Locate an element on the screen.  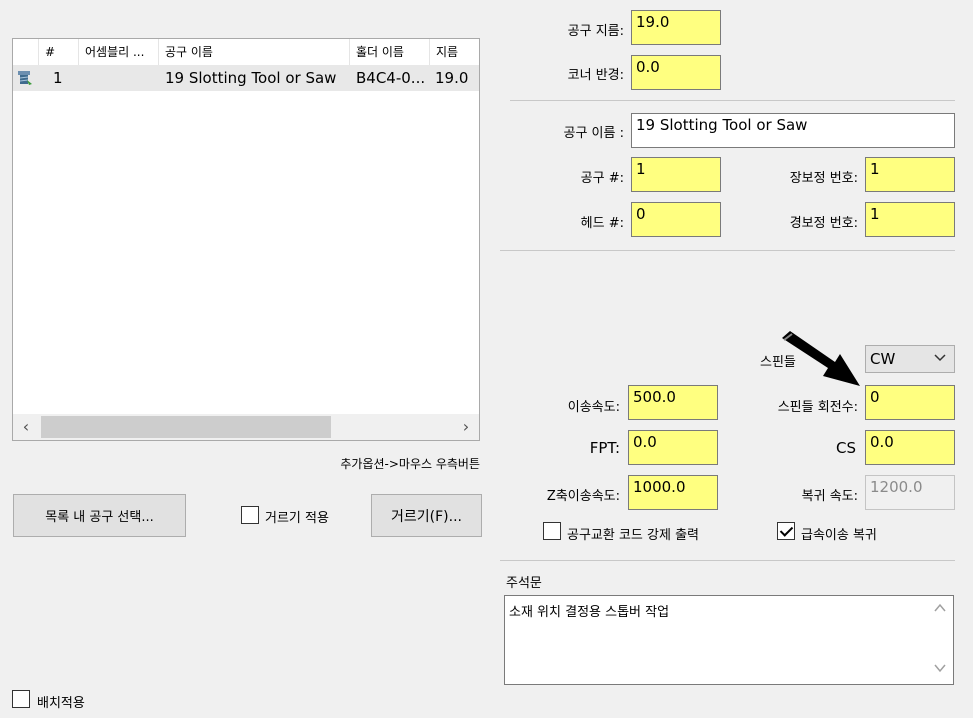
comment-textarea: 소재 위치 결정용 스톱버 작업 is located at coordinates (729, 640).